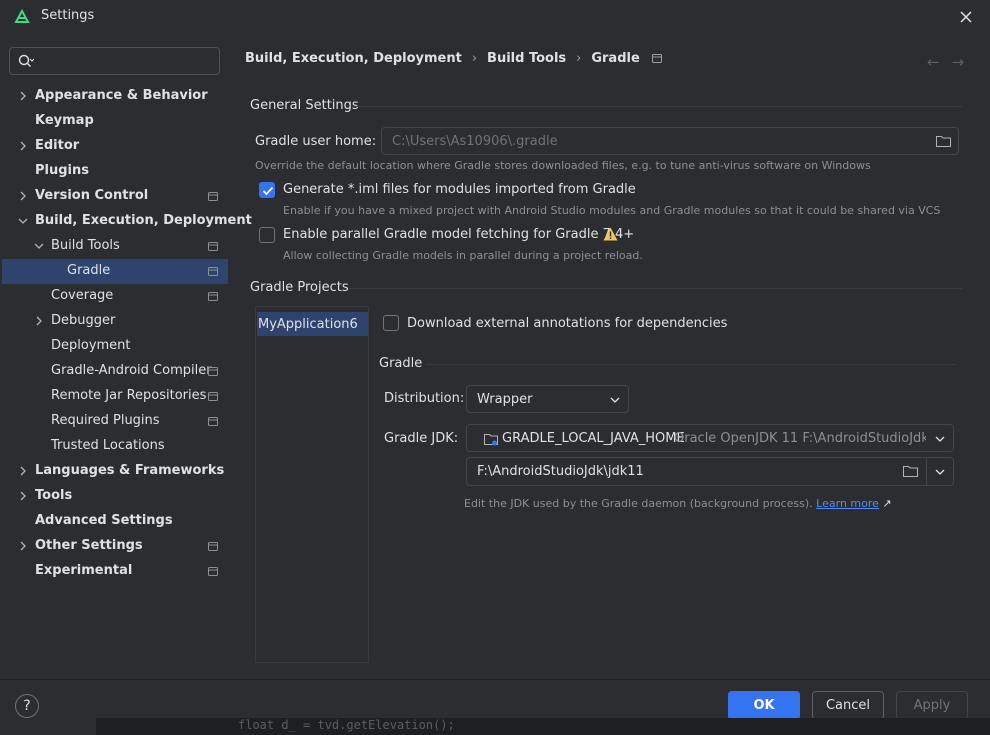 This screenshot has height=735, width=990. What do you see at coordinates (22, 16) in the screenshot?
I see `android-studio-icon` at bounding box center [22, 16].